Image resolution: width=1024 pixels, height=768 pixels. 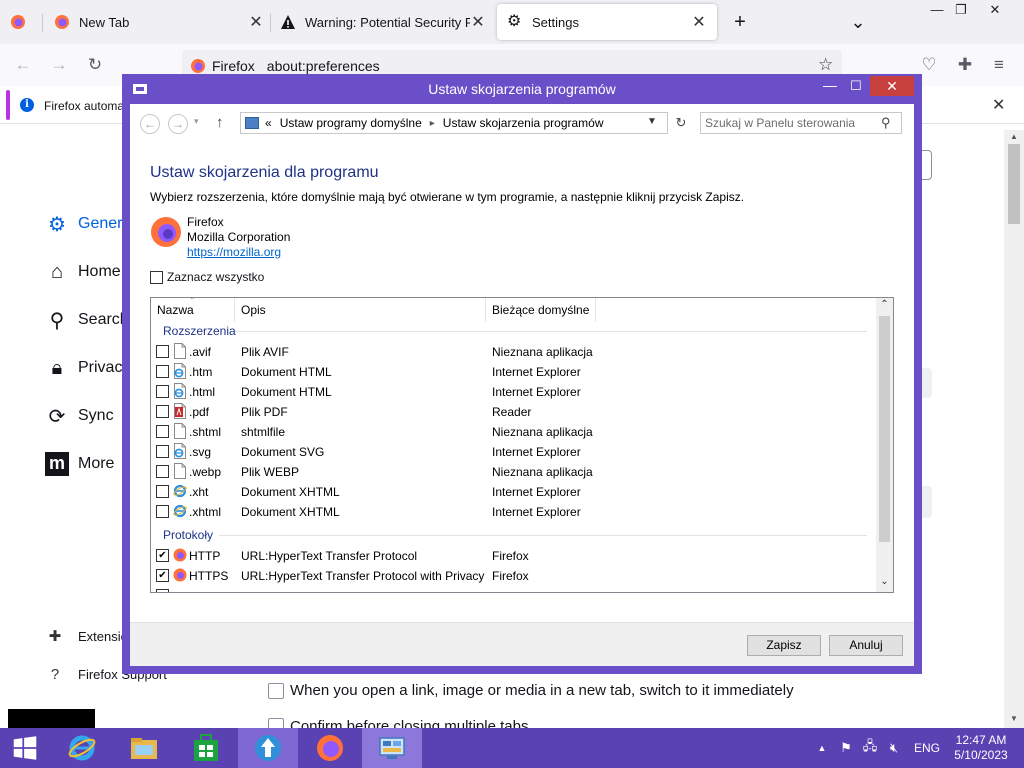 I want to click on scroll-down-icon: ▼, so click(x=1014, y=718).